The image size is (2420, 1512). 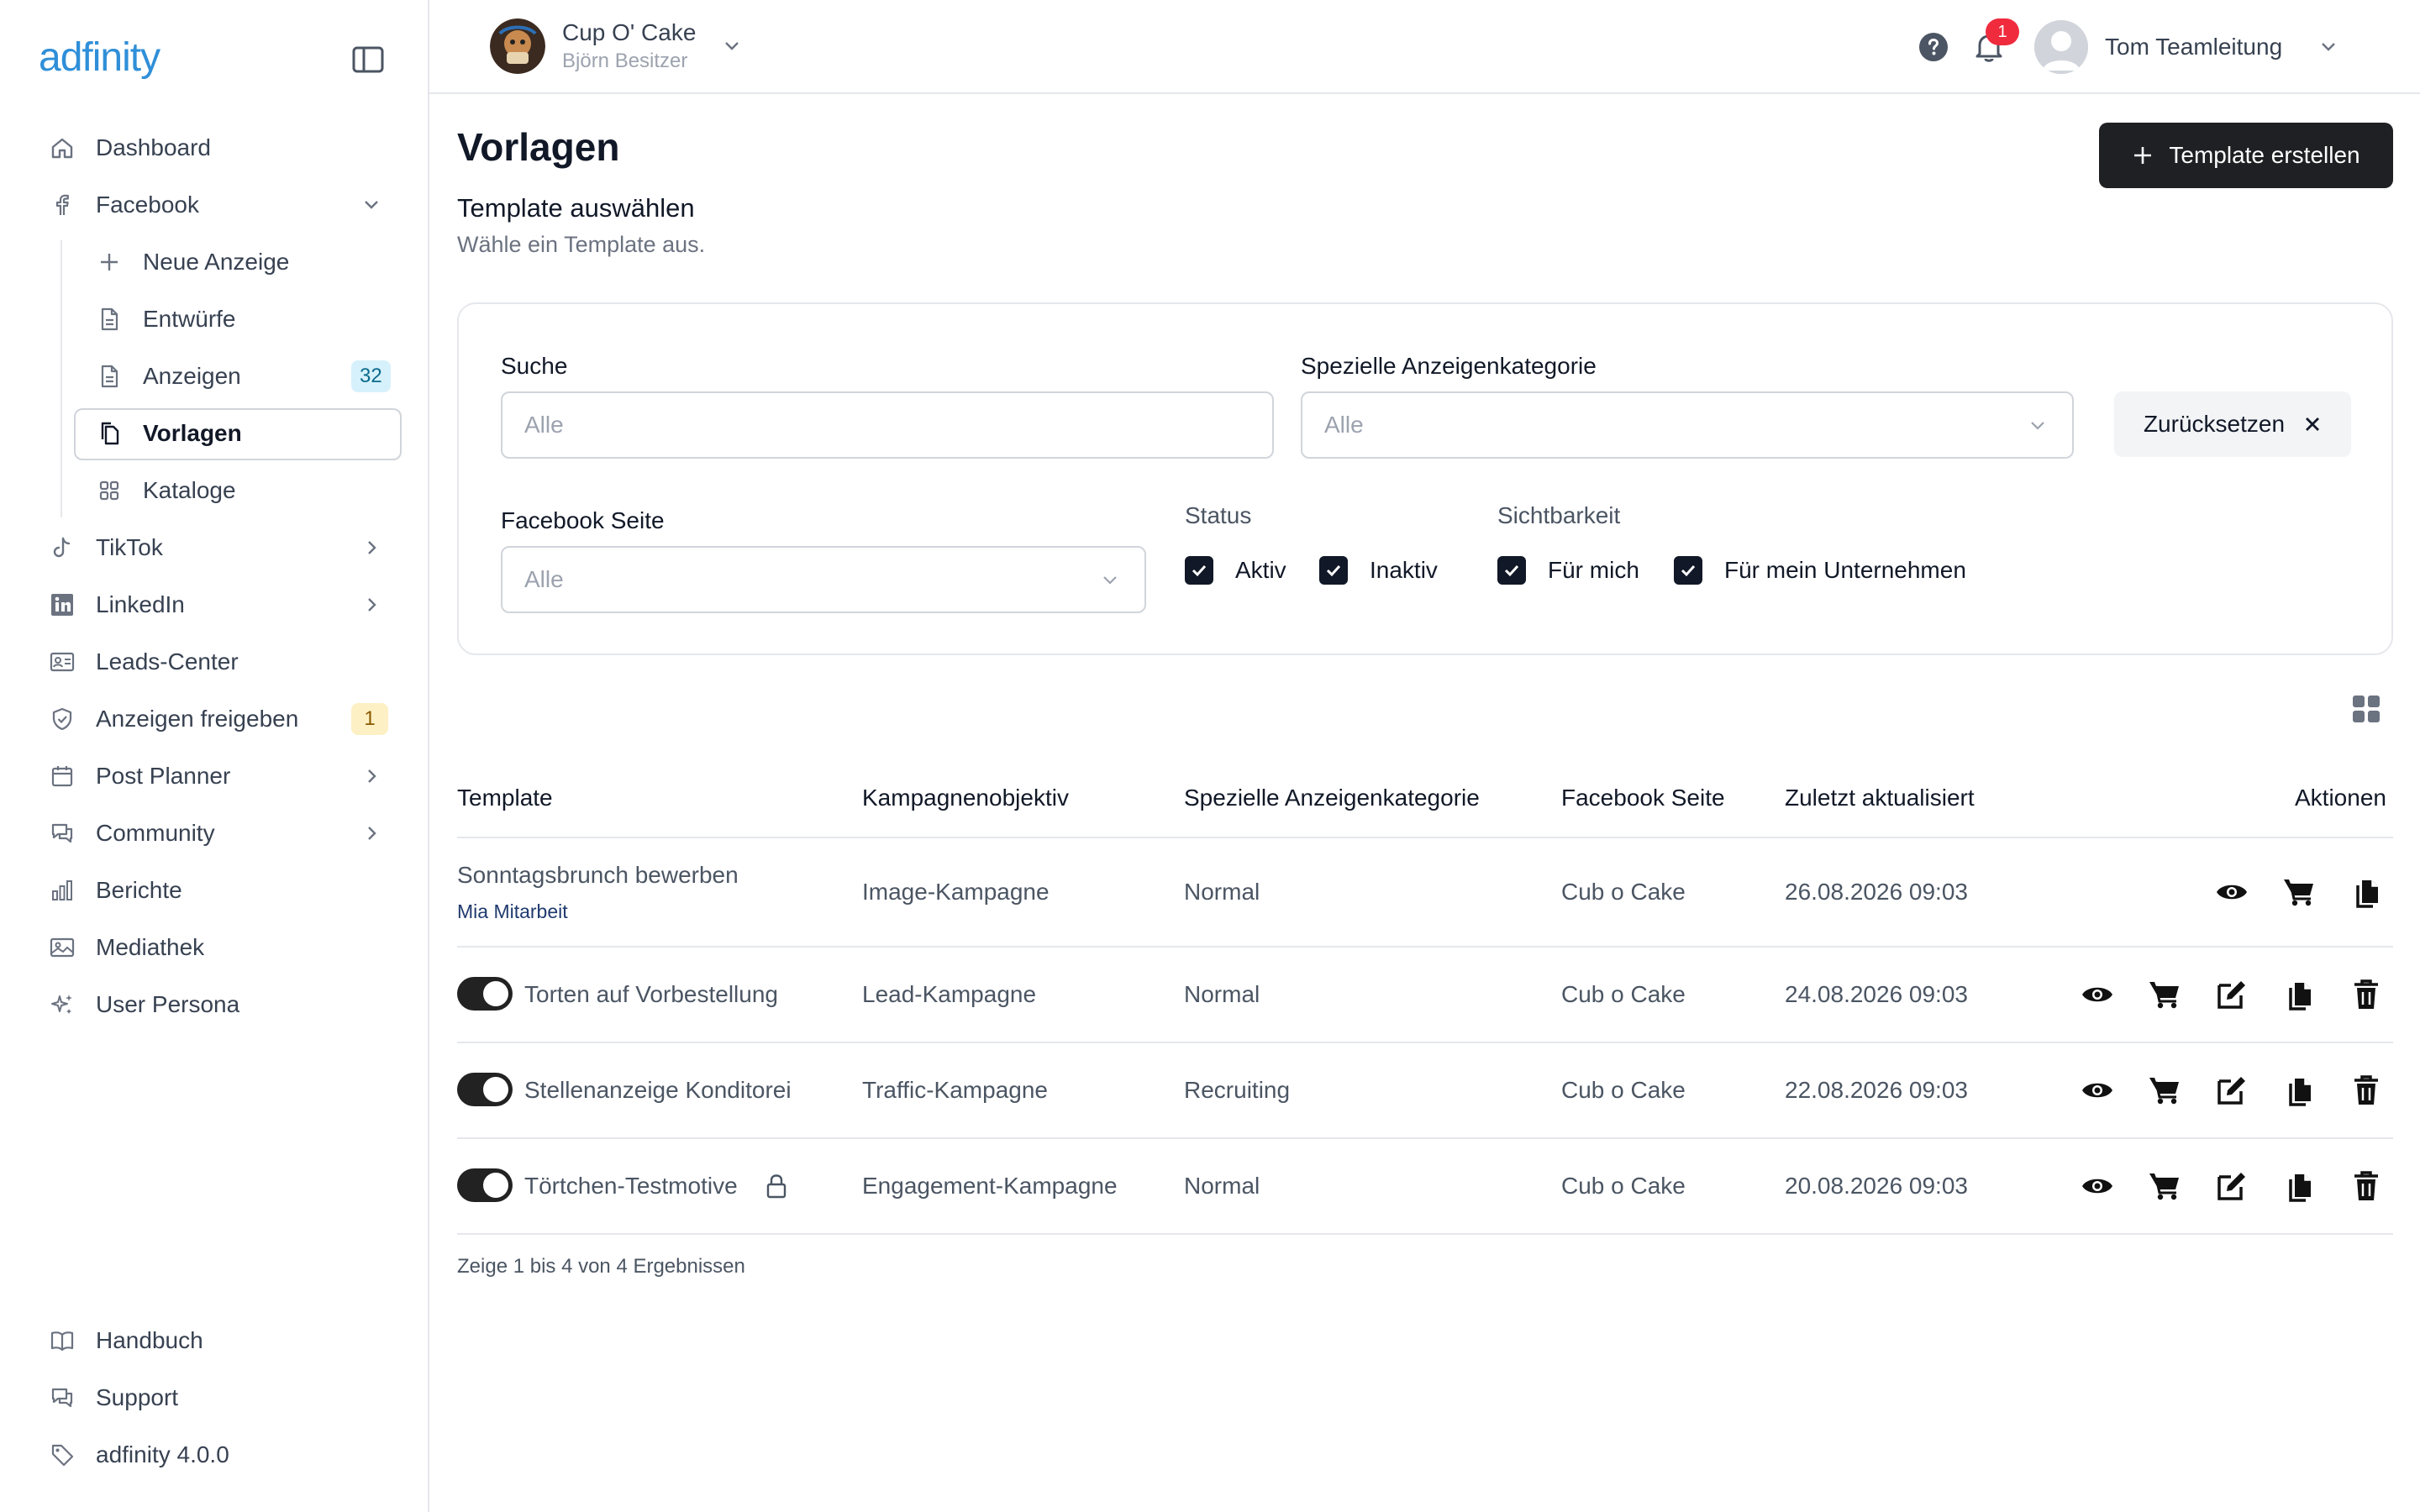 I want to click on sidebar-item-user-persona: User Persona, so click(x=214, y=1004).